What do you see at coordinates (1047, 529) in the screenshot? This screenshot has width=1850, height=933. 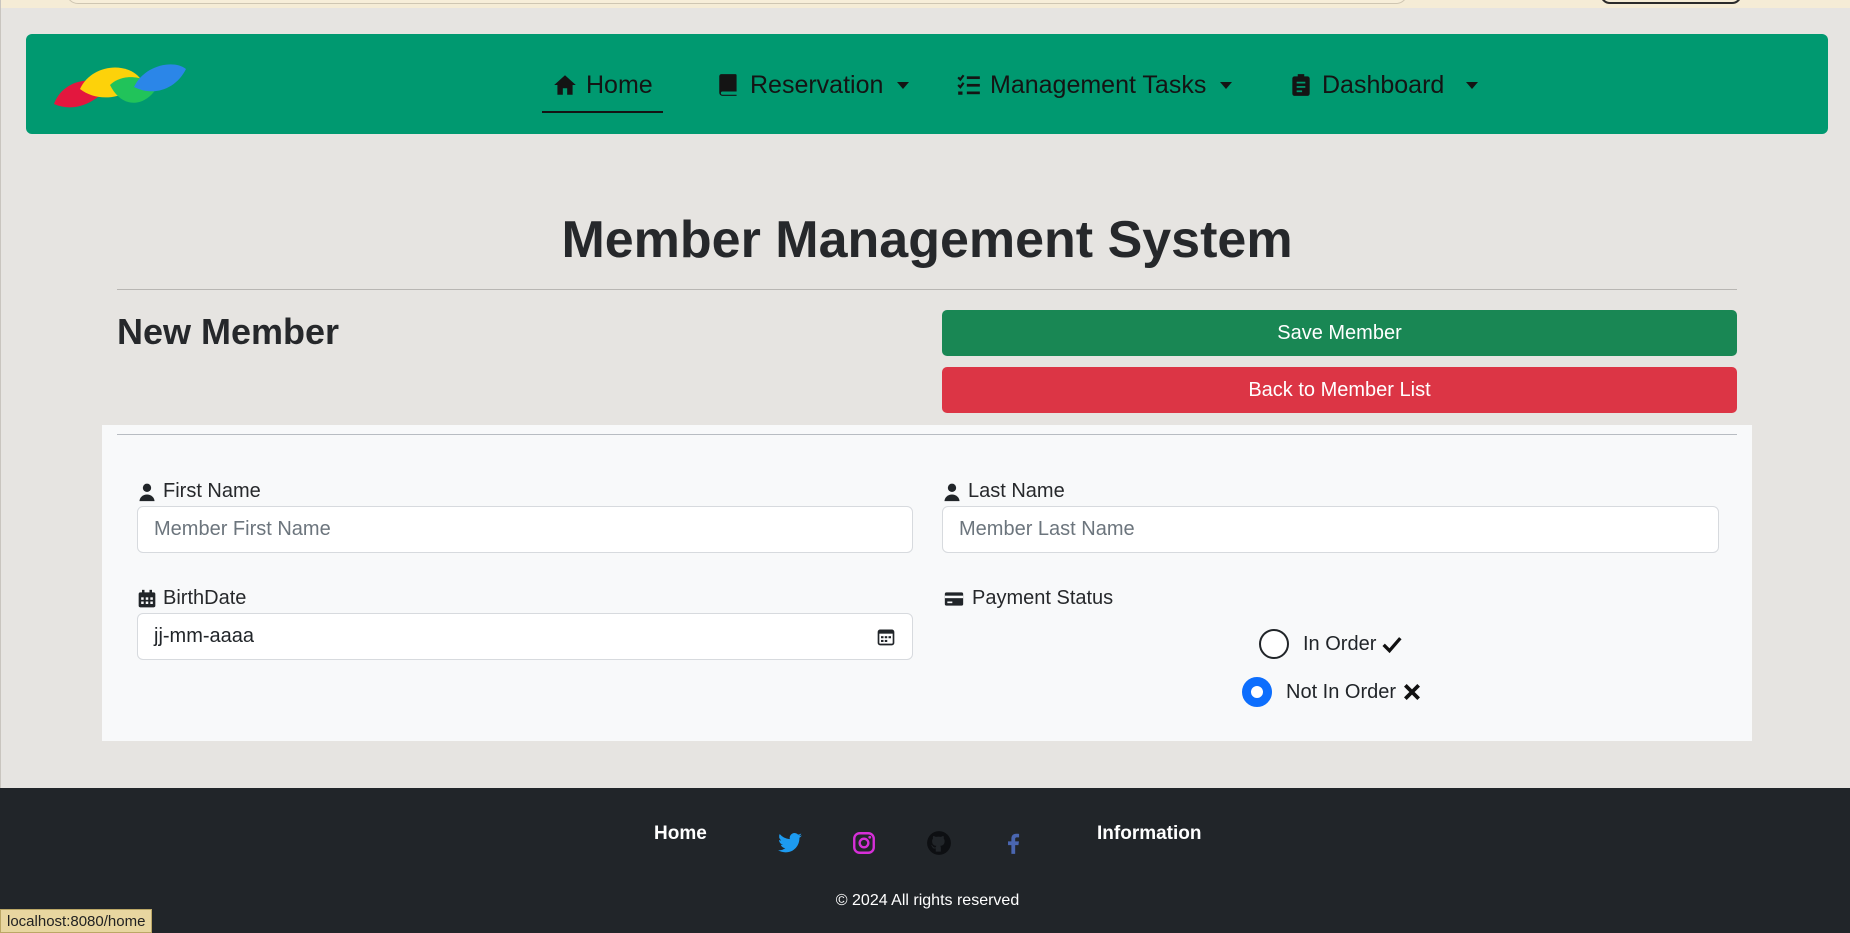 I see `last-name-placeholder: Member Last Name` at bounding box center [1047, 529].